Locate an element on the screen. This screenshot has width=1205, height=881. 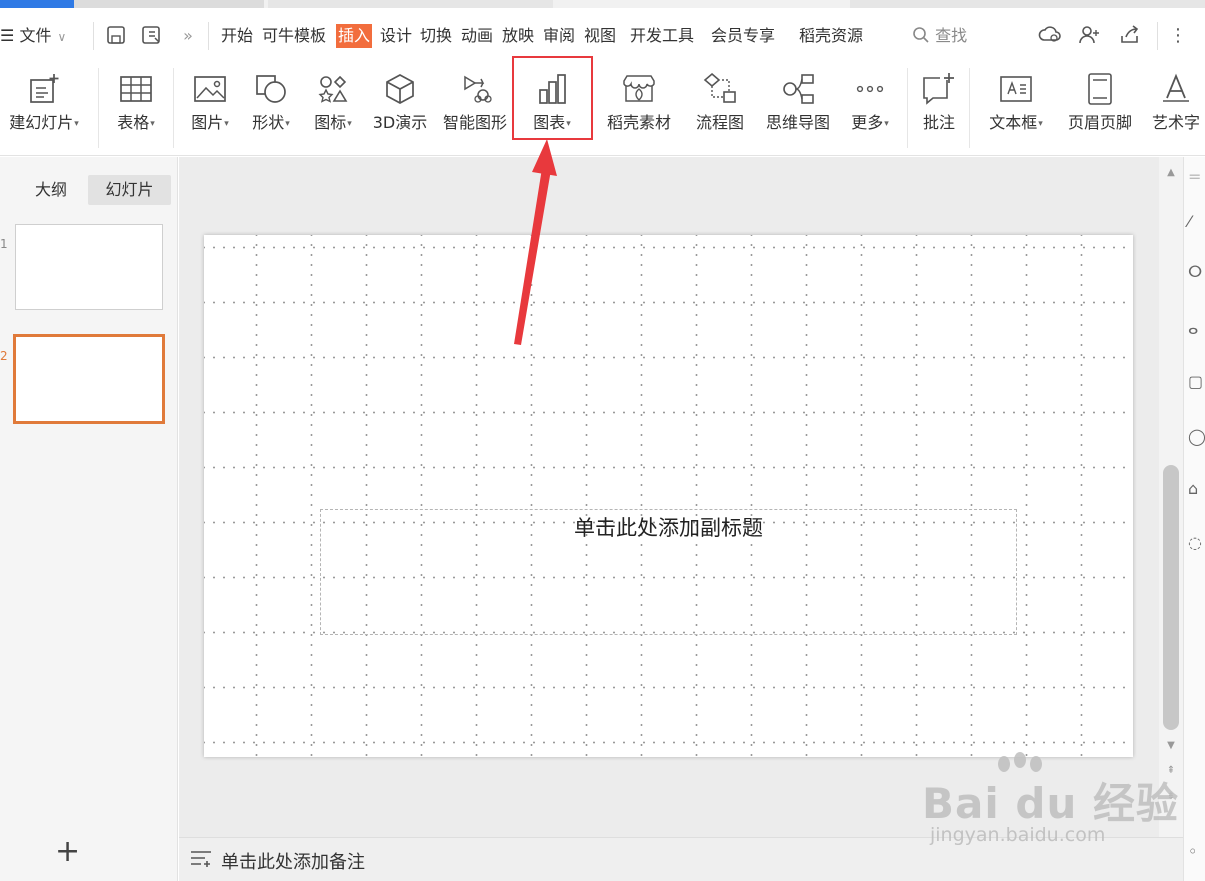
subtitle-placeholder-text: 单击此处添加副标题 is located at coordinates (668, 528).